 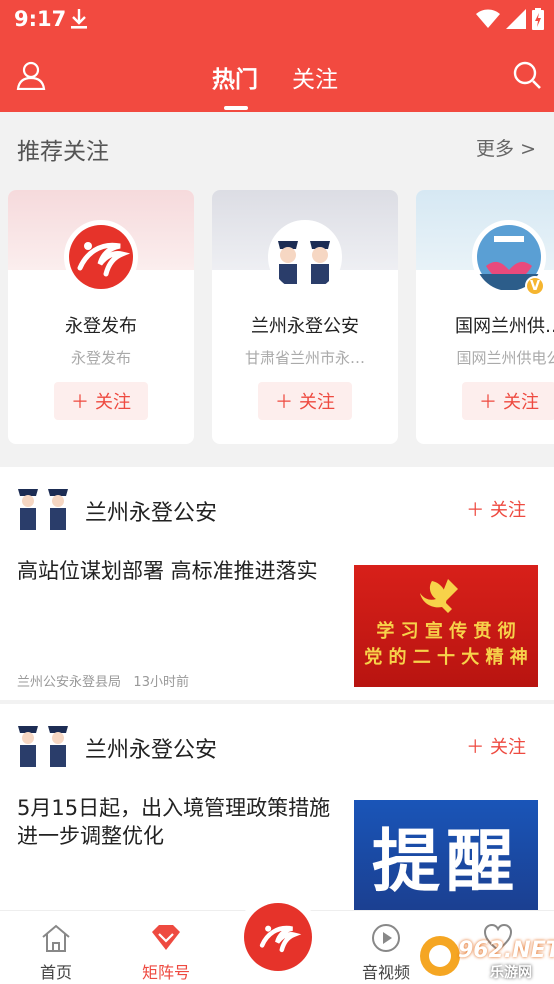 I want to click on home-icon, so click(x=56, y=940).